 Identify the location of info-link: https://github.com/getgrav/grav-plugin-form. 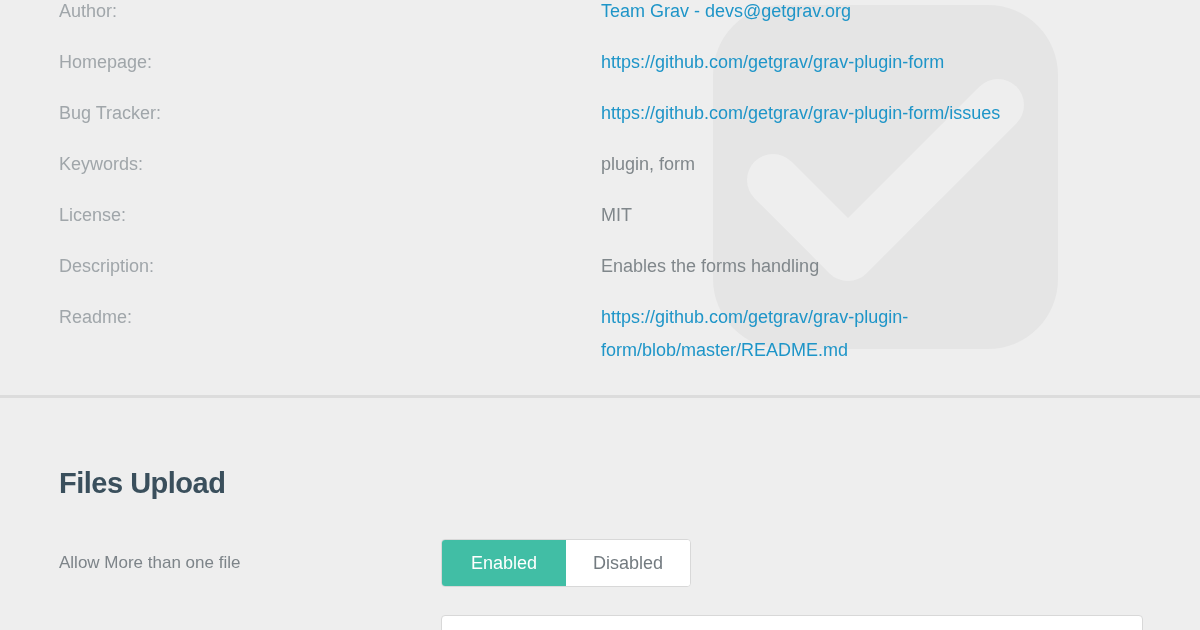
(773, 62).